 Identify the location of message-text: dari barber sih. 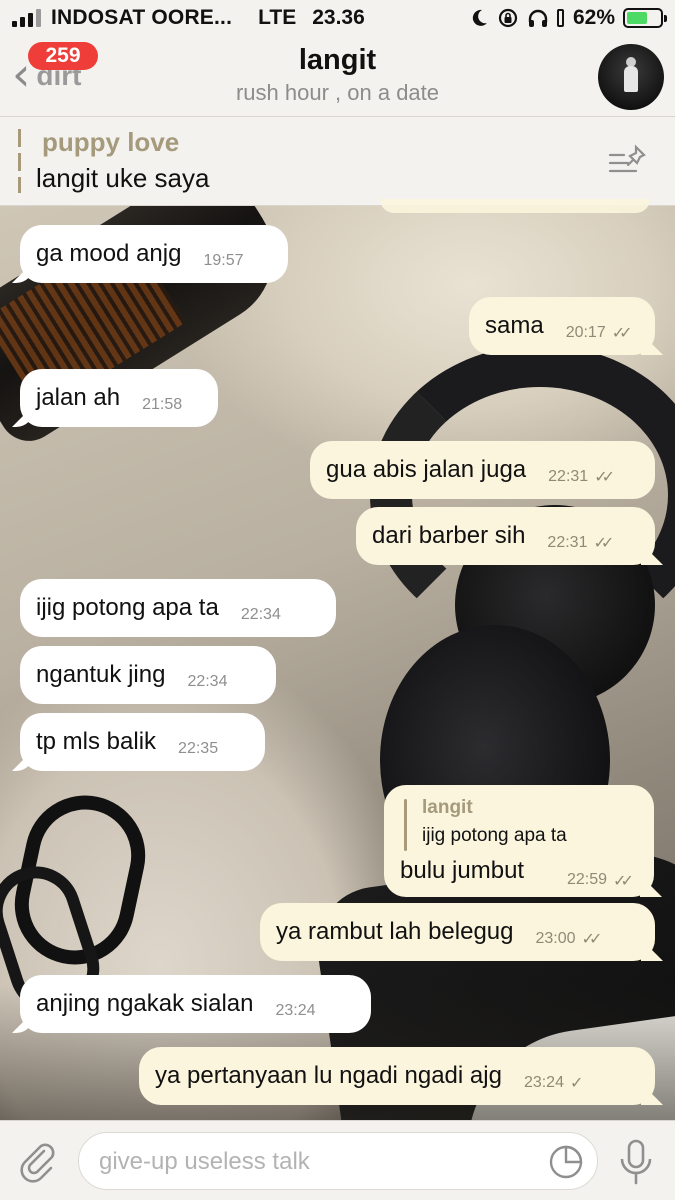
(449, 535).